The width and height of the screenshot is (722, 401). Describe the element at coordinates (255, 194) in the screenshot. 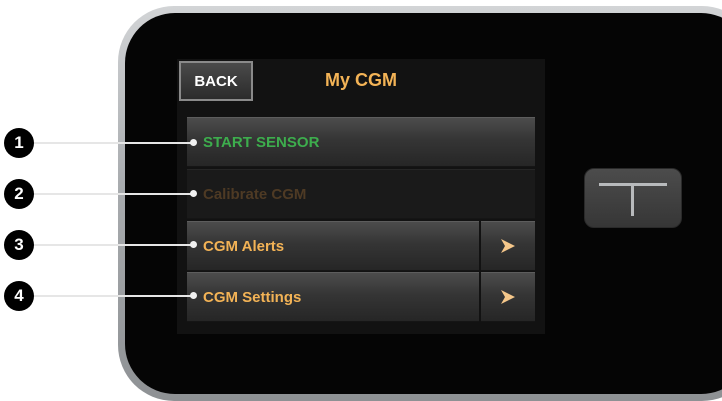

I see `calibrate-cgm-label: Calibrate CGM` at that location.